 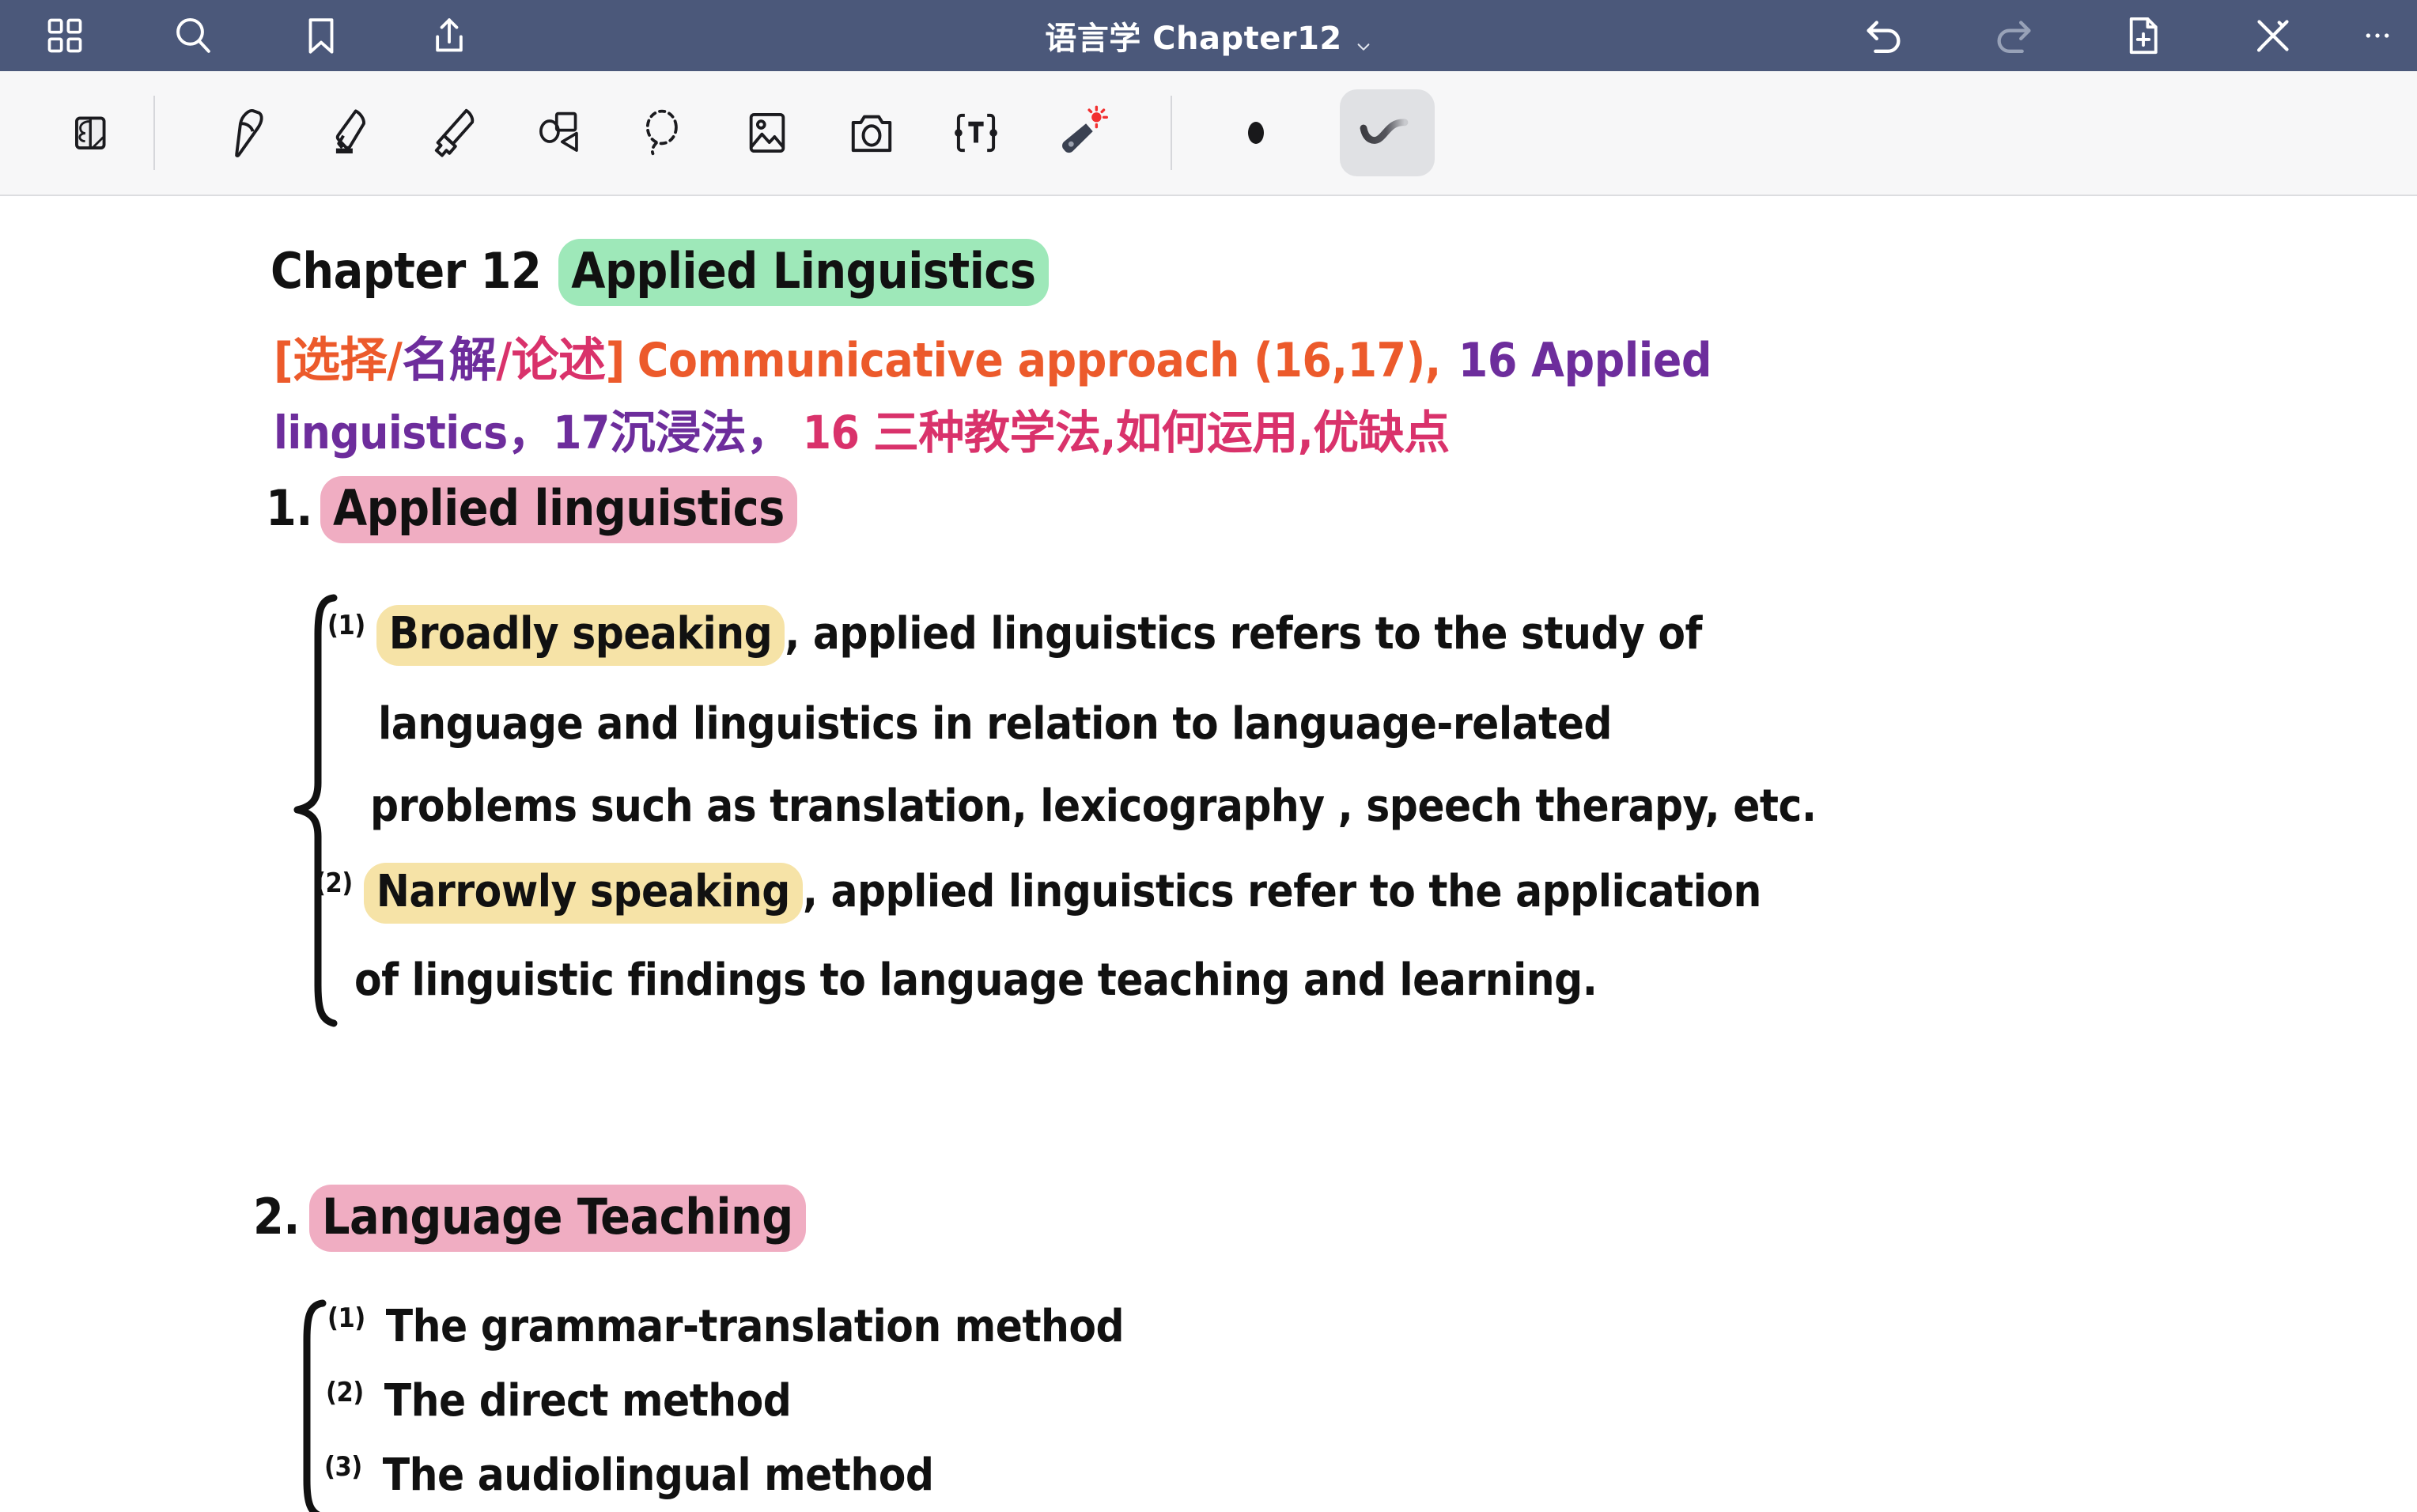 I want to click on pen-icon, so click(x=245, y=133).